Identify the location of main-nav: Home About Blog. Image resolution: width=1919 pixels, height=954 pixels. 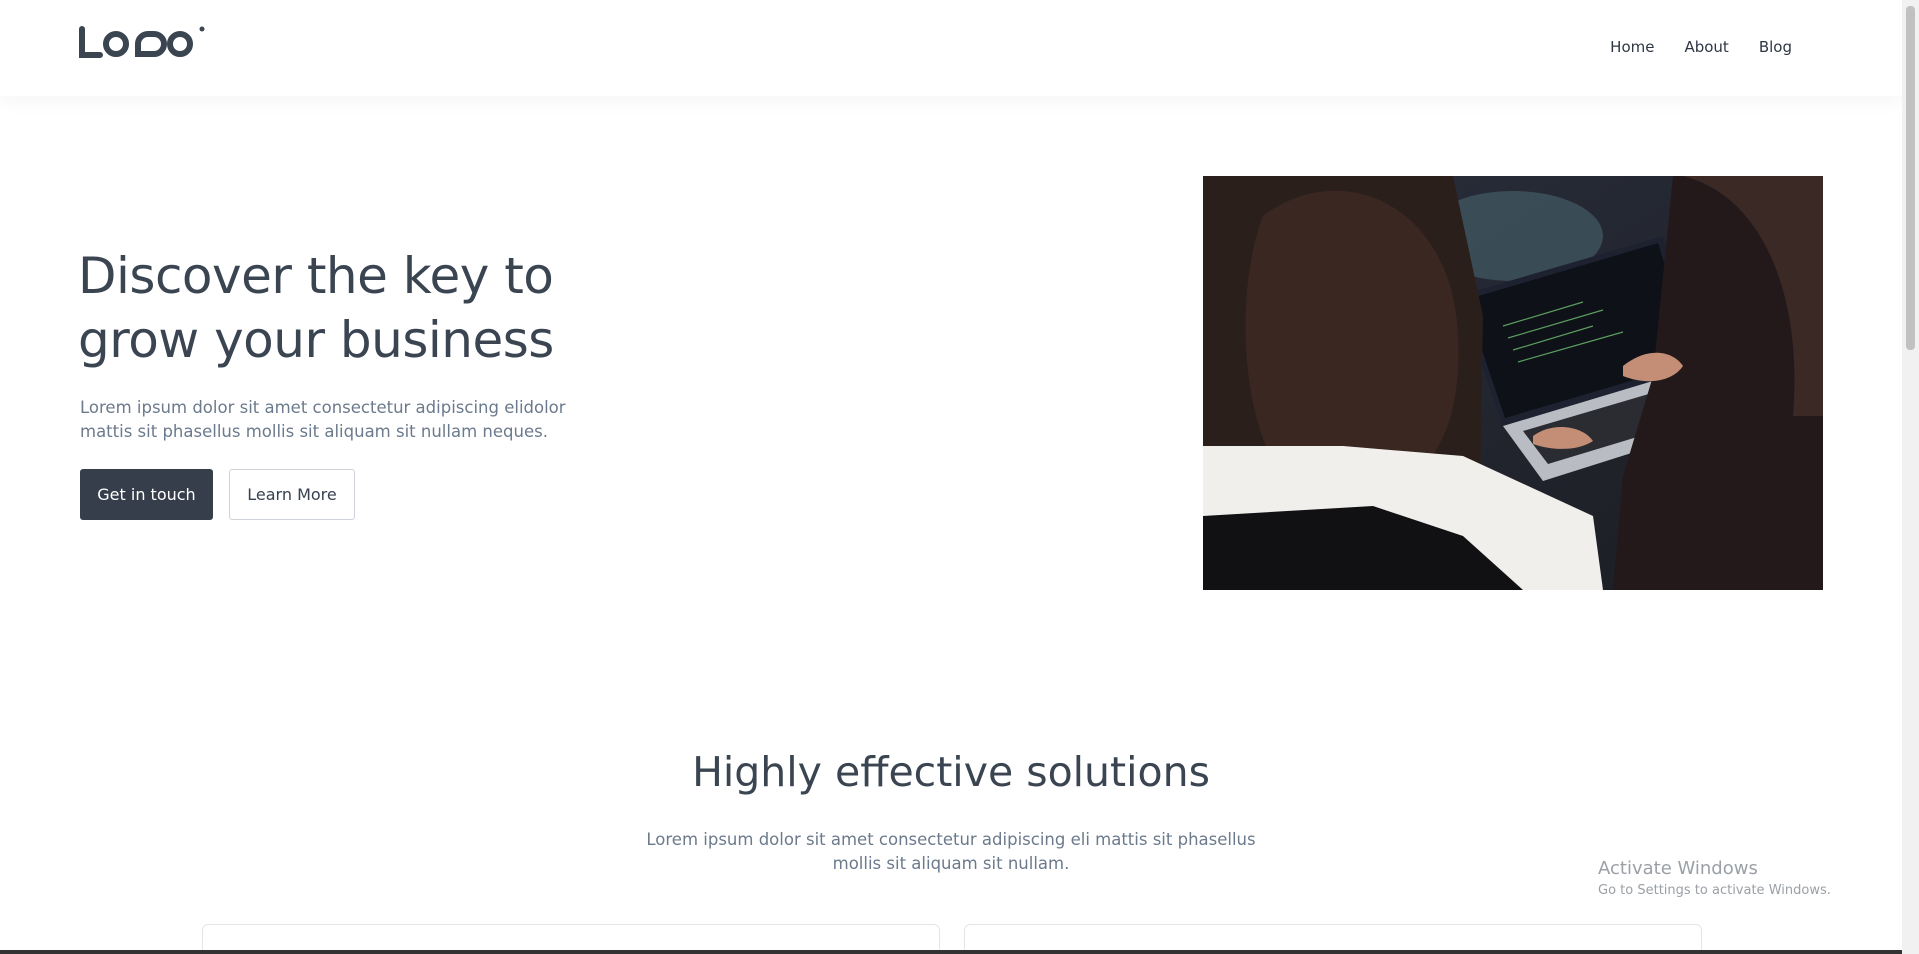
(1701, 47).